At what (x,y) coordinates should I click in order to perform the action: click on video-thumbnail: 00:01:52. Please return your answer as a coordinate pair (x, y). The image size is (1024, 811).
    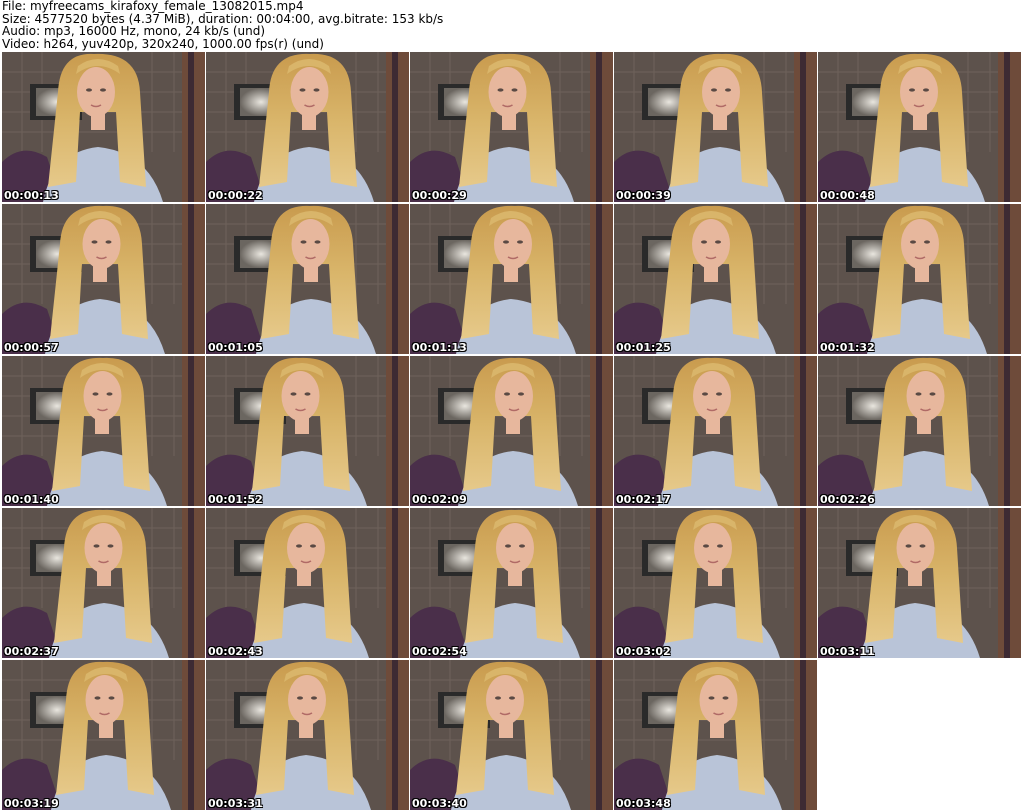
    Looking at the image, I should click on (307, 431).